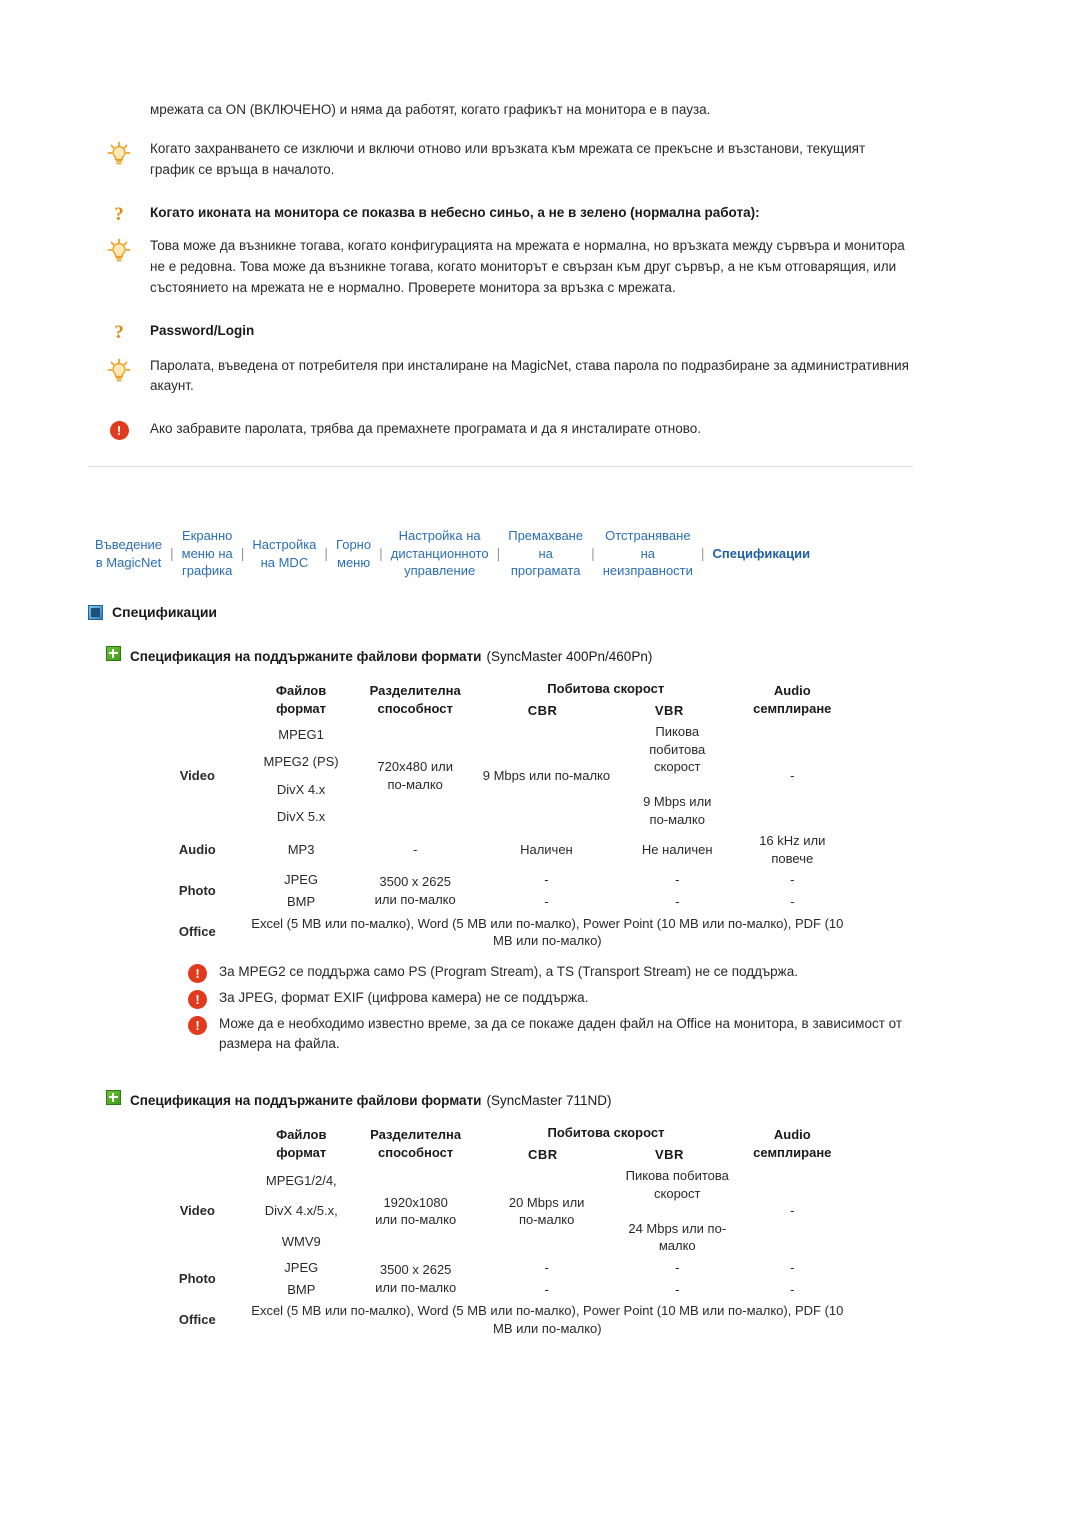 This screenshot has width=1080, height=1528. Describe the element at coordinates (416, 1211) in the screenshot. I see `cell-resolution: 1920x1080 или по-малко` at that location.